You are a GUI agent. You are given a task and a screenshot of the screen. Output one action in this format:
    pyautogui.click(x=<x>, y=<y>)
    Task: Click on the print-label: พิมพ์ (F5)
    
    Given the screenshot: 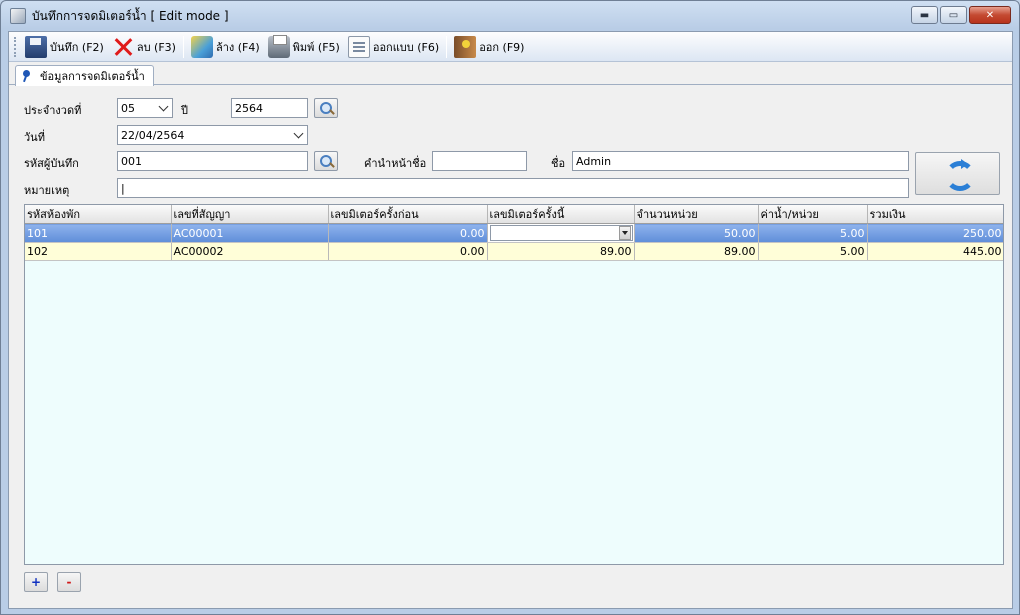 What is the action you would take?
    pyautogui.click(x=316, y=47)
    